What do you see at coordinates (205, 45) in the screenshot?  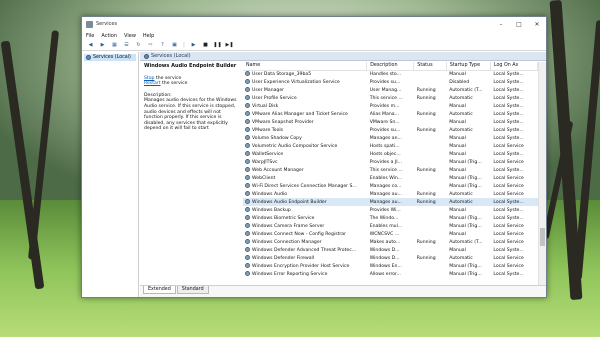 I see `stop-icon: ■` at bounding box center [205, 45].